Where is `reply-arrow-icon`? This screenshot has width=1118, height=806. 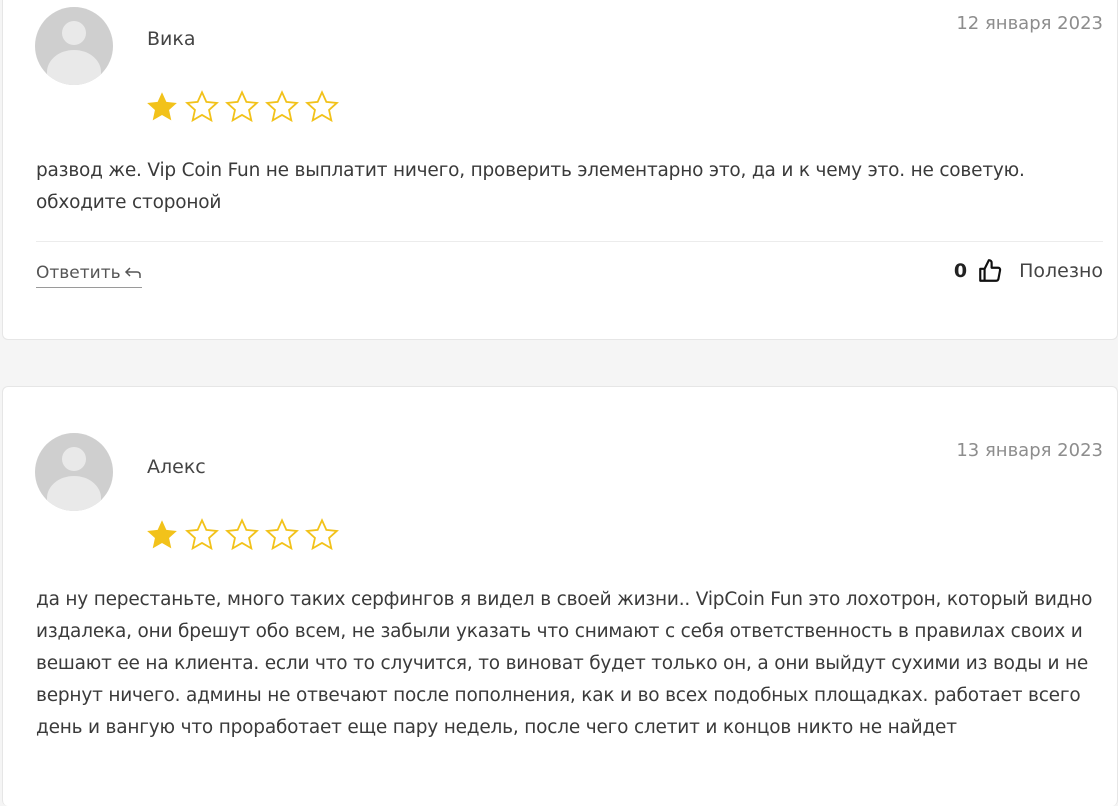
reply-arrow-icon is located at coordinates (132, 272).